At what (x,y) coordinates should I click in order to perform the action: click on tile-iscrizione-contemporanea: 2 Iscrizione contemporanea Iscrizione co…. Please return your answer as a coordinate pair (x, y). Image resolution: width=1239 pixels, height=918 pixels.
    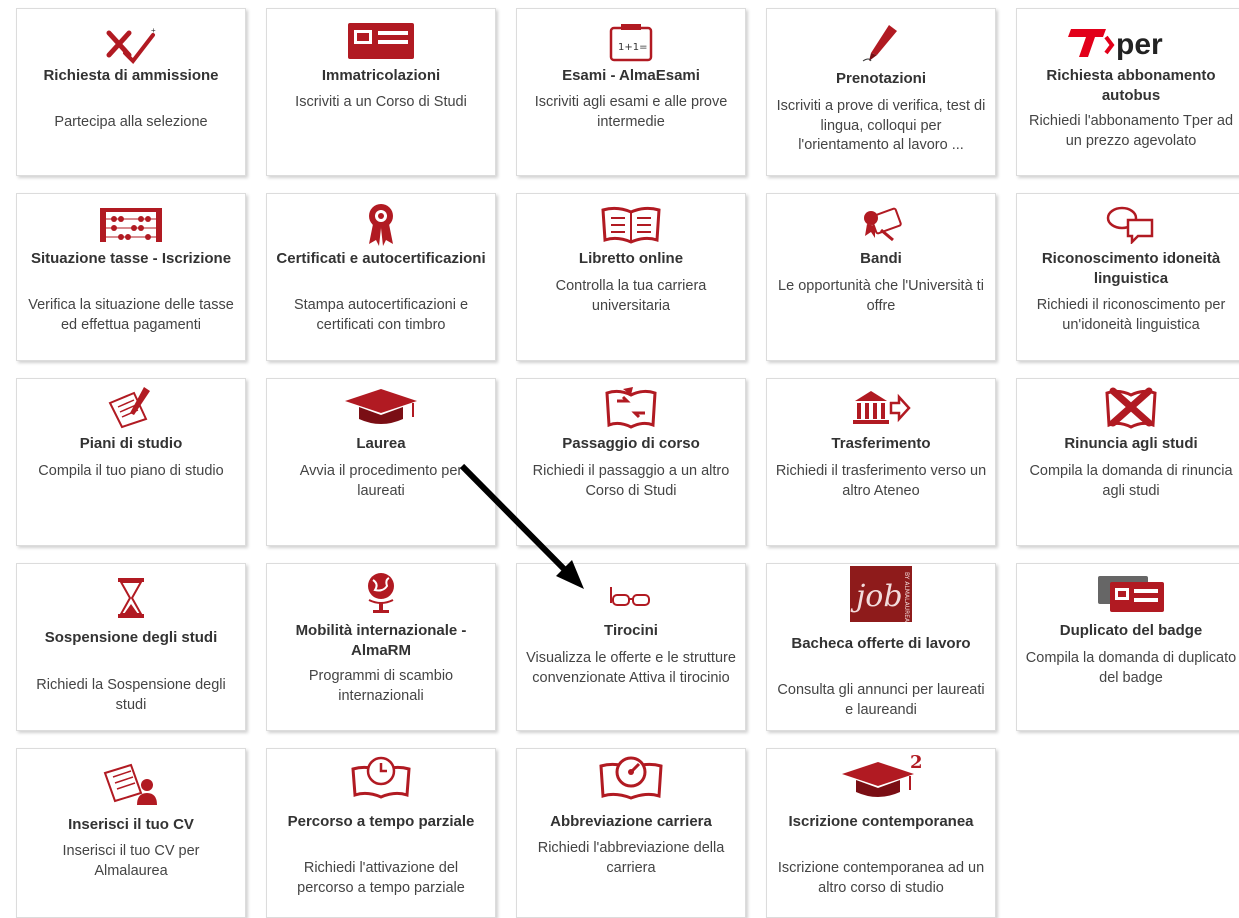
    Looking at the image, I should click on (881, 833).